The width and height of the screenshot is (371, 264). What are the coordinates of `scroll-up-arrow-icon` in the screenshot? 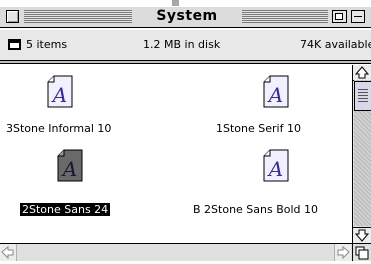 It's located at (362, 73).